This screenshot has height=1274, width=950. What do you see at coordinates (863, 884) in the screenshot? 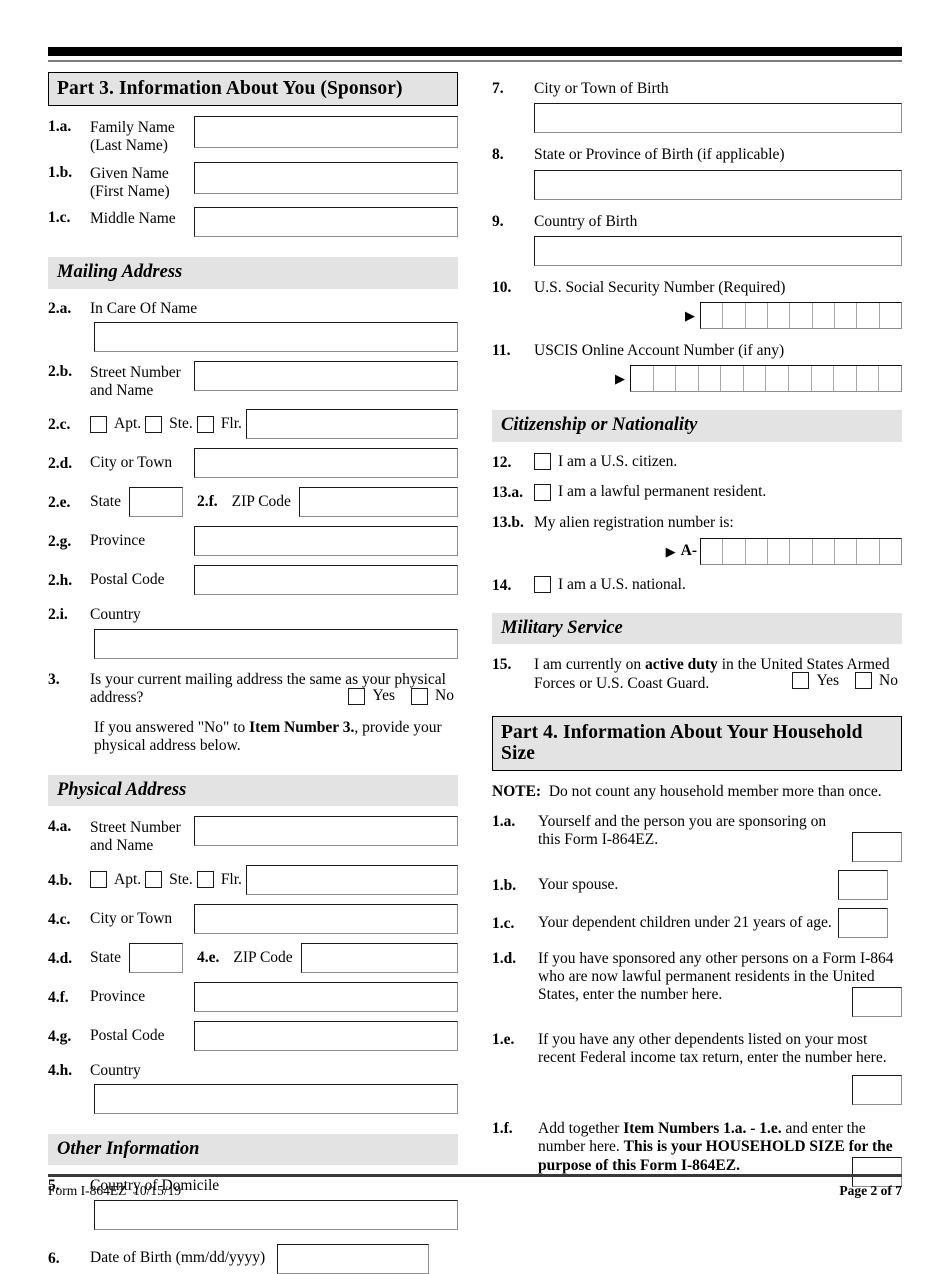
I see `household-count-1b-input` at bounding box center [863, 884].